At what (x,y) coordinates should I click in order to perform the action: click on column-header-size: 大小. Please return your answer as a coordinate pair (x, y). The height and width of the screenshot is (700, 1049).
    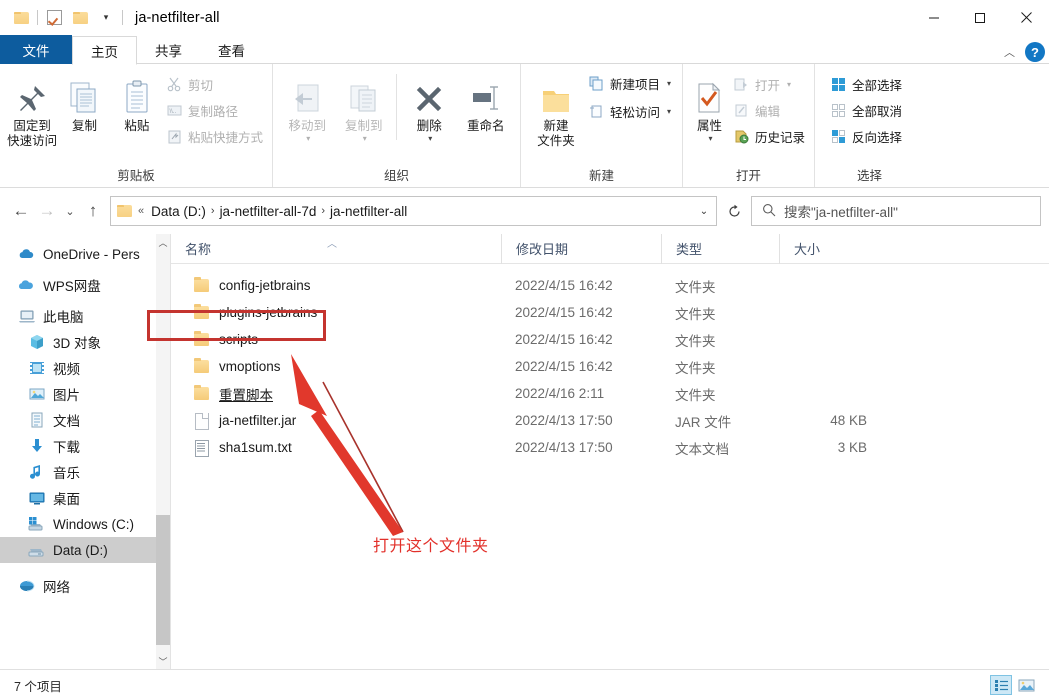
    Looking at the image, I should click on (829, 248).